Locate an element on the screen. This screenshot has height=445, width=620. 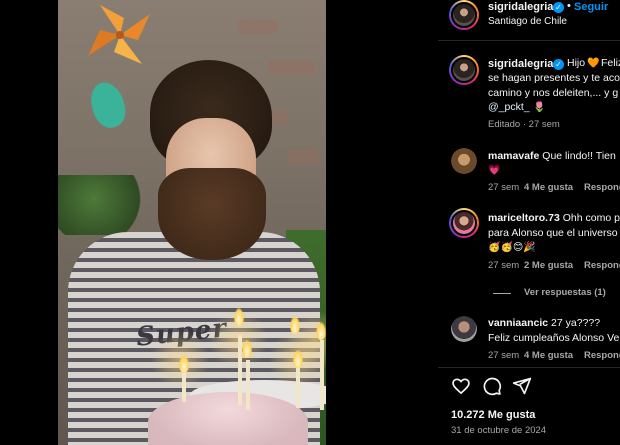
comment-text: vanniaancic 27 ya???? is located at coordinates (544, 323).